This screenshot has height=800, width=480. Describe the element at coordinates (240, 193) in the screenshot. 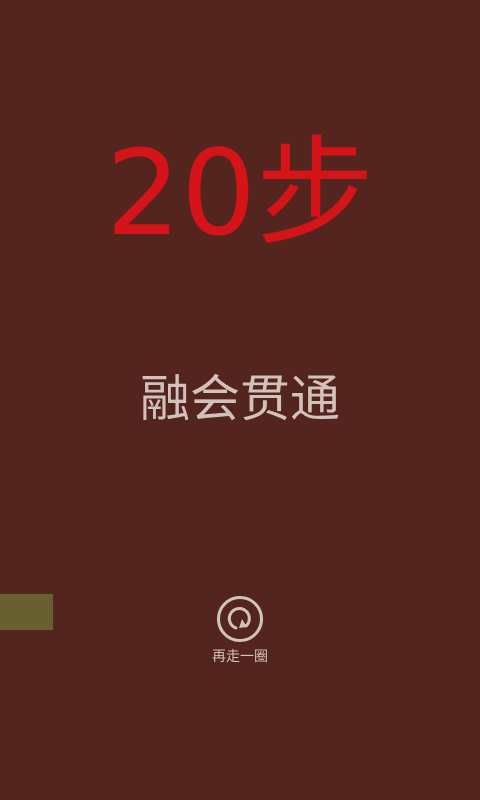

I see `step-count: 20步` at that location.